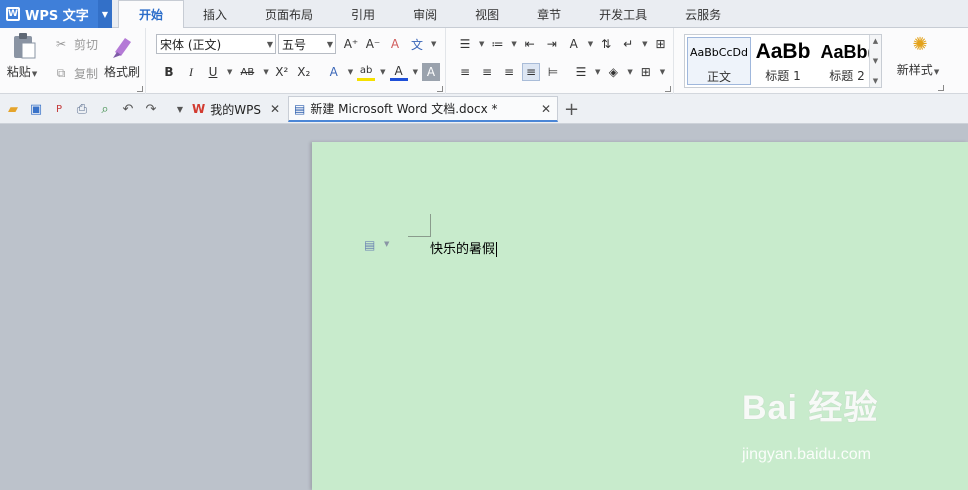 The image size is (968, 490). I want to click on redo-icon: ↷, so click(151, 109).